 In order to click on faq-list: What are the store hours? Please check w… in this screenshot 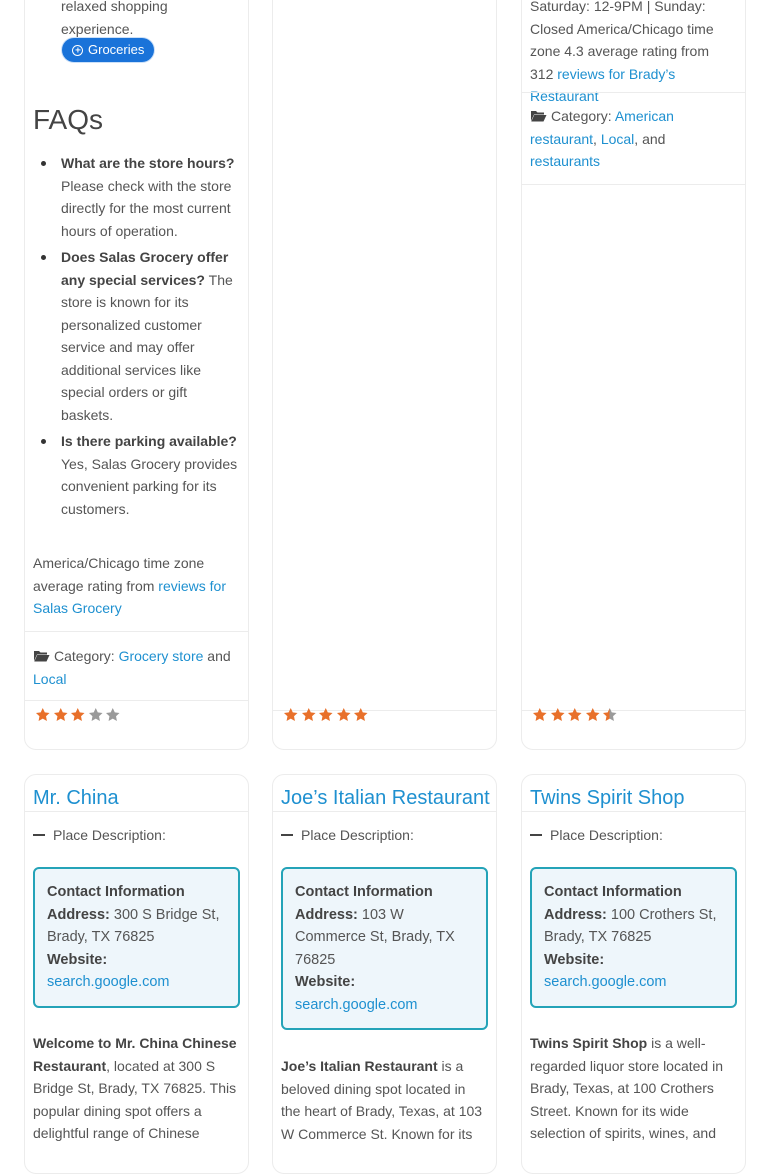, I will do `click(141, 338)`.